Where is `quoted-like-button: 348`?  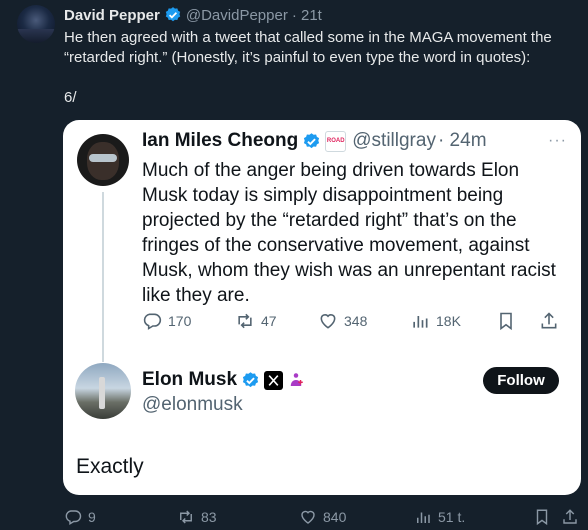 quoted-like-button: 348 is located at coordinates (342, 321).